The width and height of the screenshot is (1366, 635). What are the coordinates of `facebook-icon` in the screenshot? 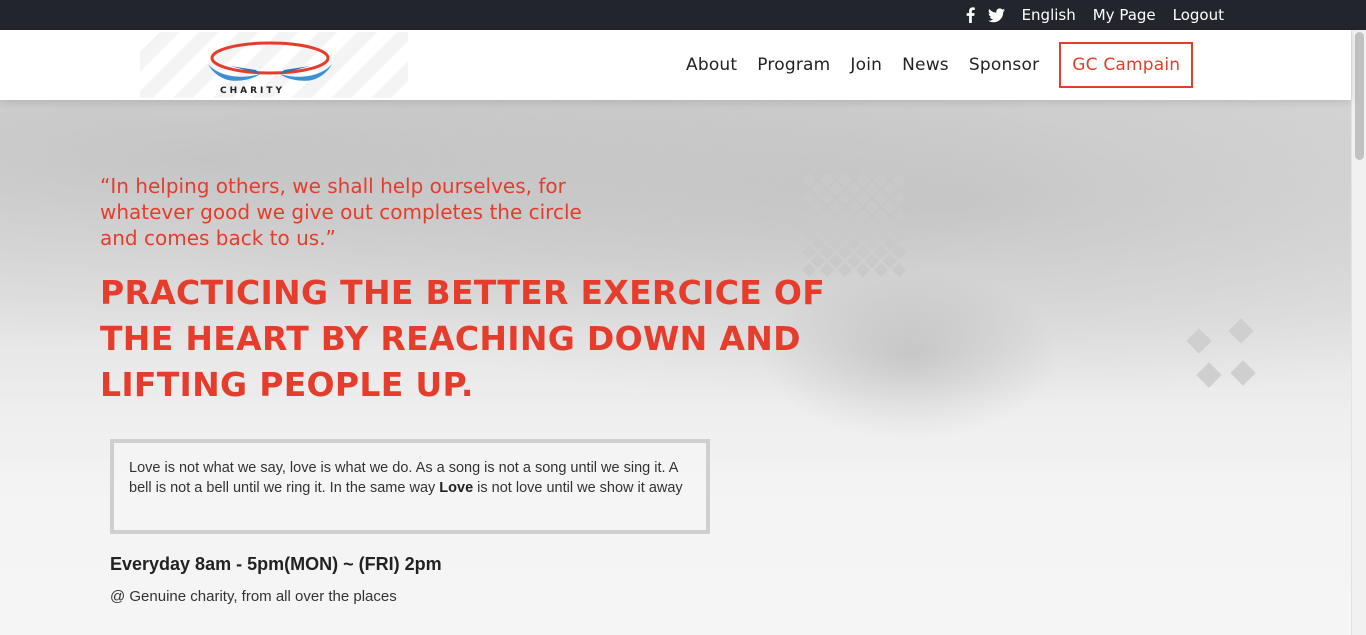 It's located at (970, 15).